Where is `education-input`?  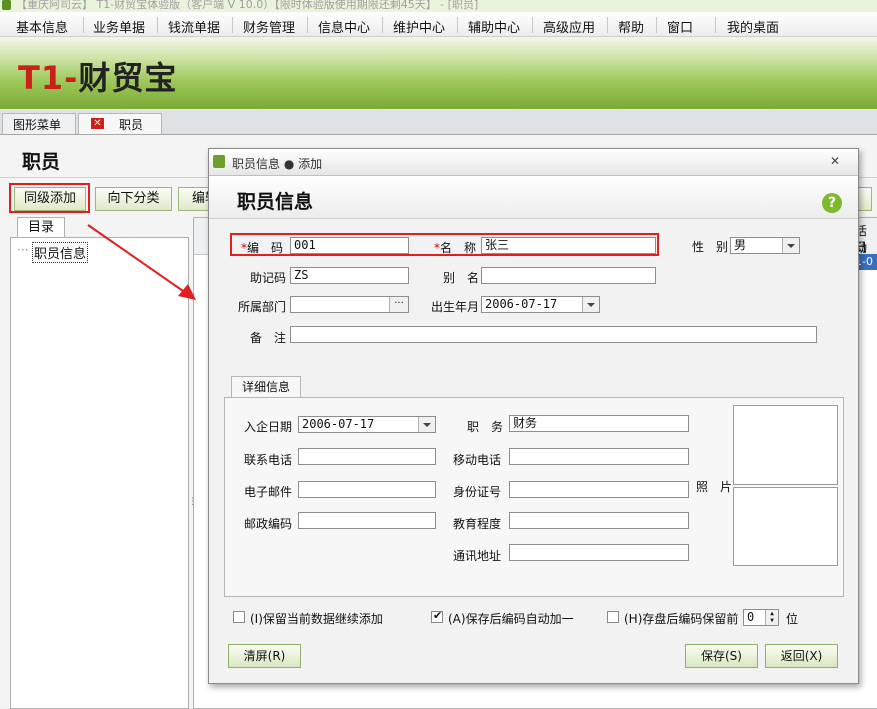 education-input is located at coordinates (599, 520).